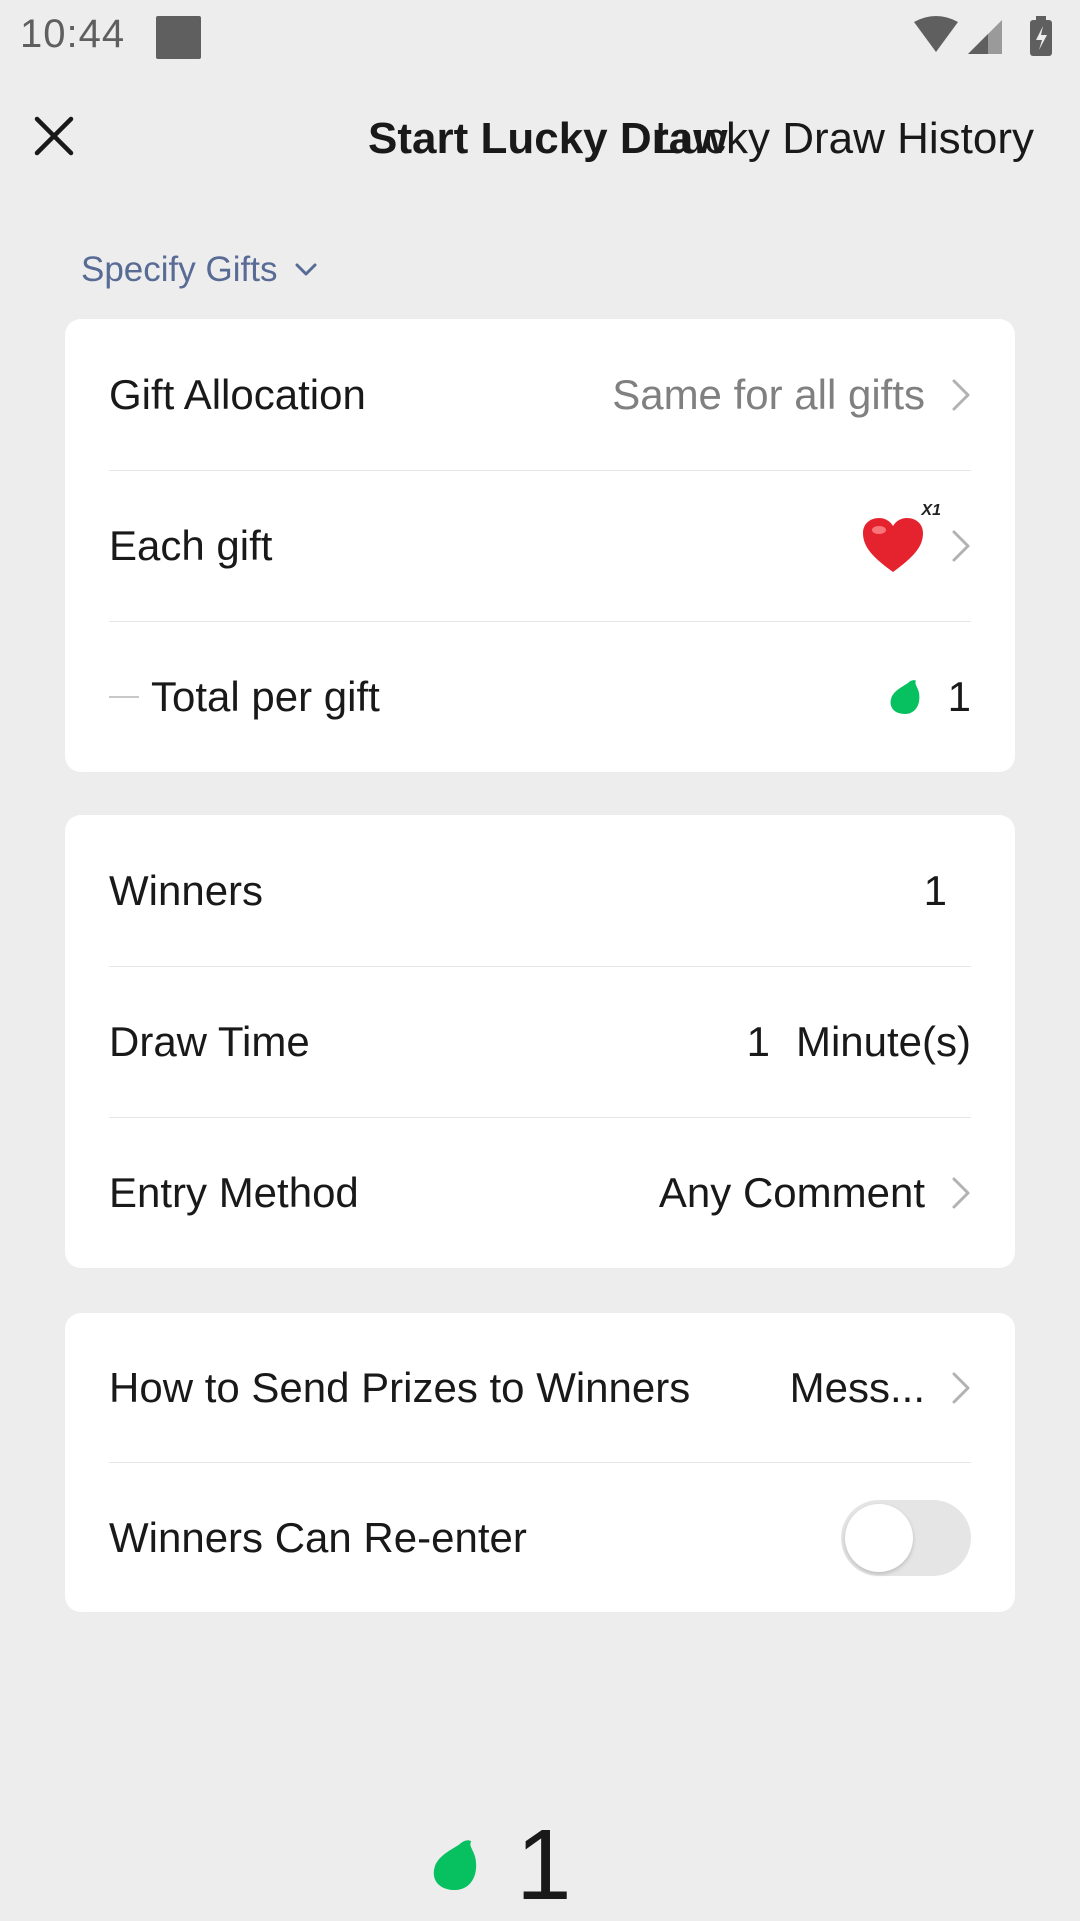 This screenshot has width=1080, height=1921. What do you see at coordinates (191, 545) in the screenshot?
I see `each-gift-label: Each gift` at bounding box center [191, 545].